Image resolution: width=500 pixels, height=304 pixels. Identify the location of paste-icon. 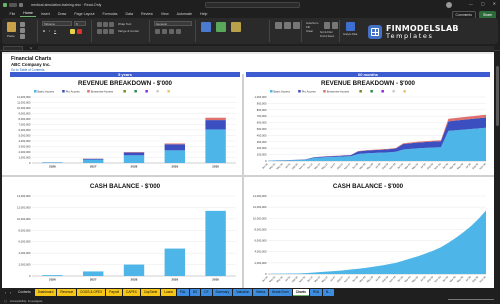
(11, 27).